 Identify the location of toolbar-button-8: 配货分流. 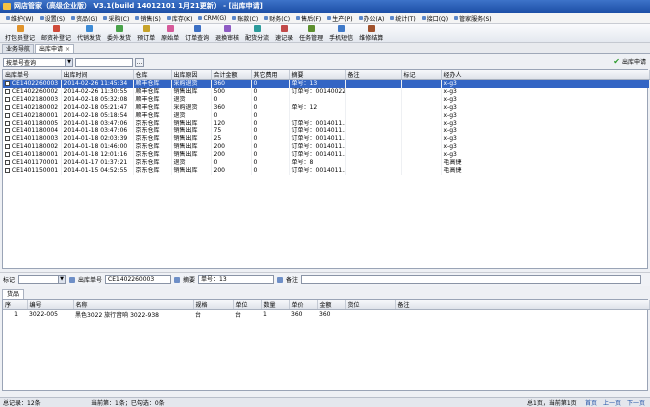
(257, 33).